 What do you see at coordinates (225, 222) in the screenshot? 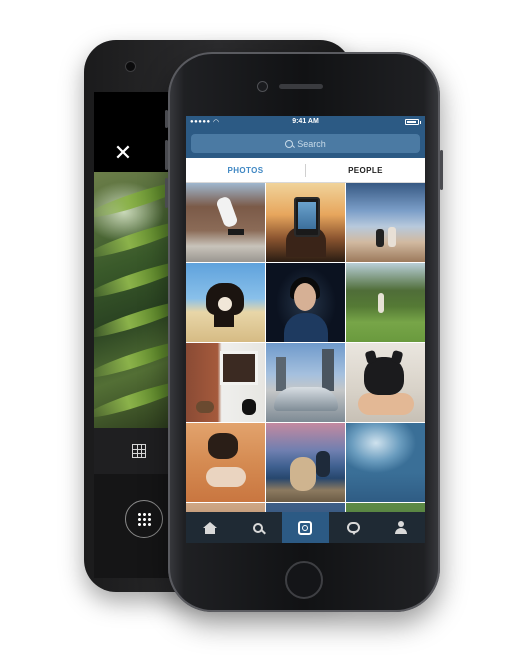
I see `photo-skater` at bounding box center [225, 222].